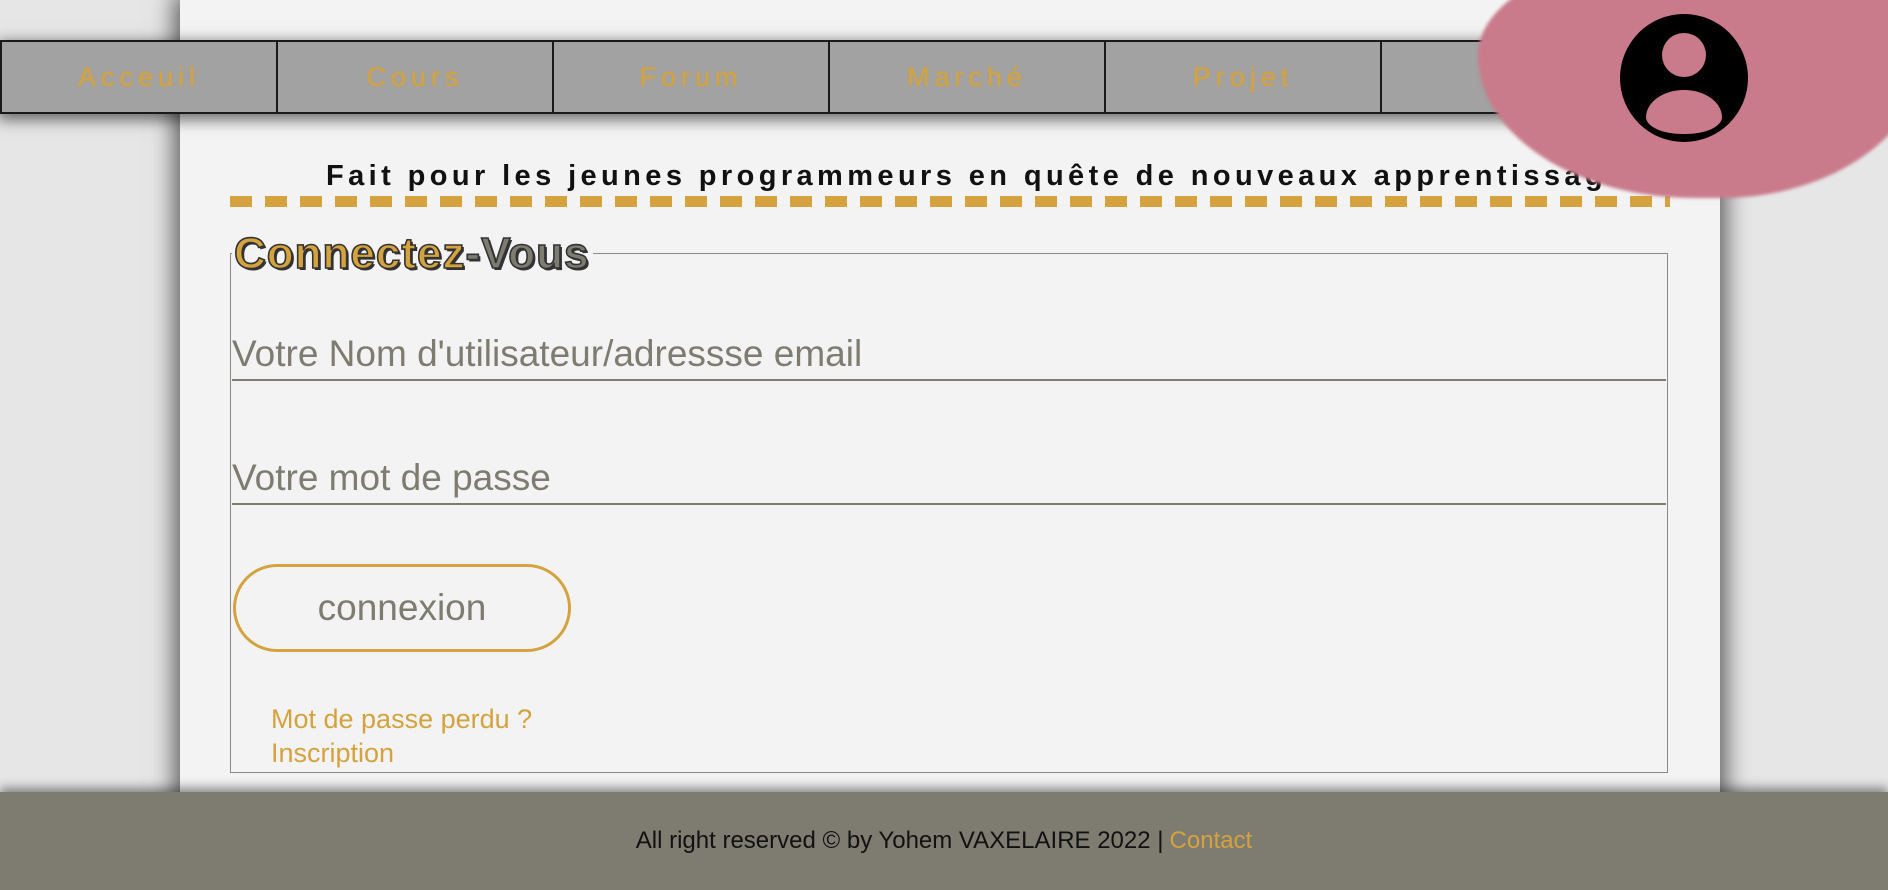 This screenshot has height=890, width=1888. Describe the element at coordinates (332, 753) in the screenshot. I see `signup-link: Inscription` at that location.